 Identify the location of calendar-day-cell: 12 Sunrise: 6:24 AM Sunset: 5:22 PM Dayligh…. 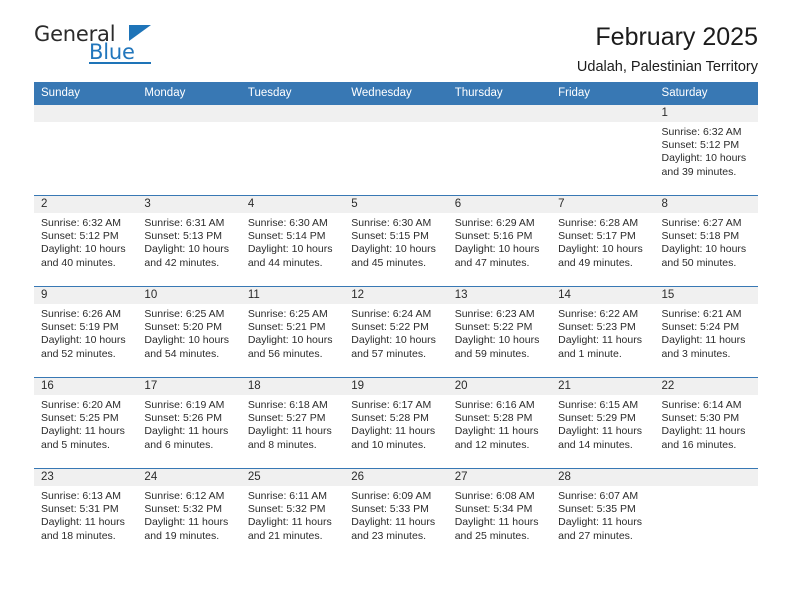
(396, 332).